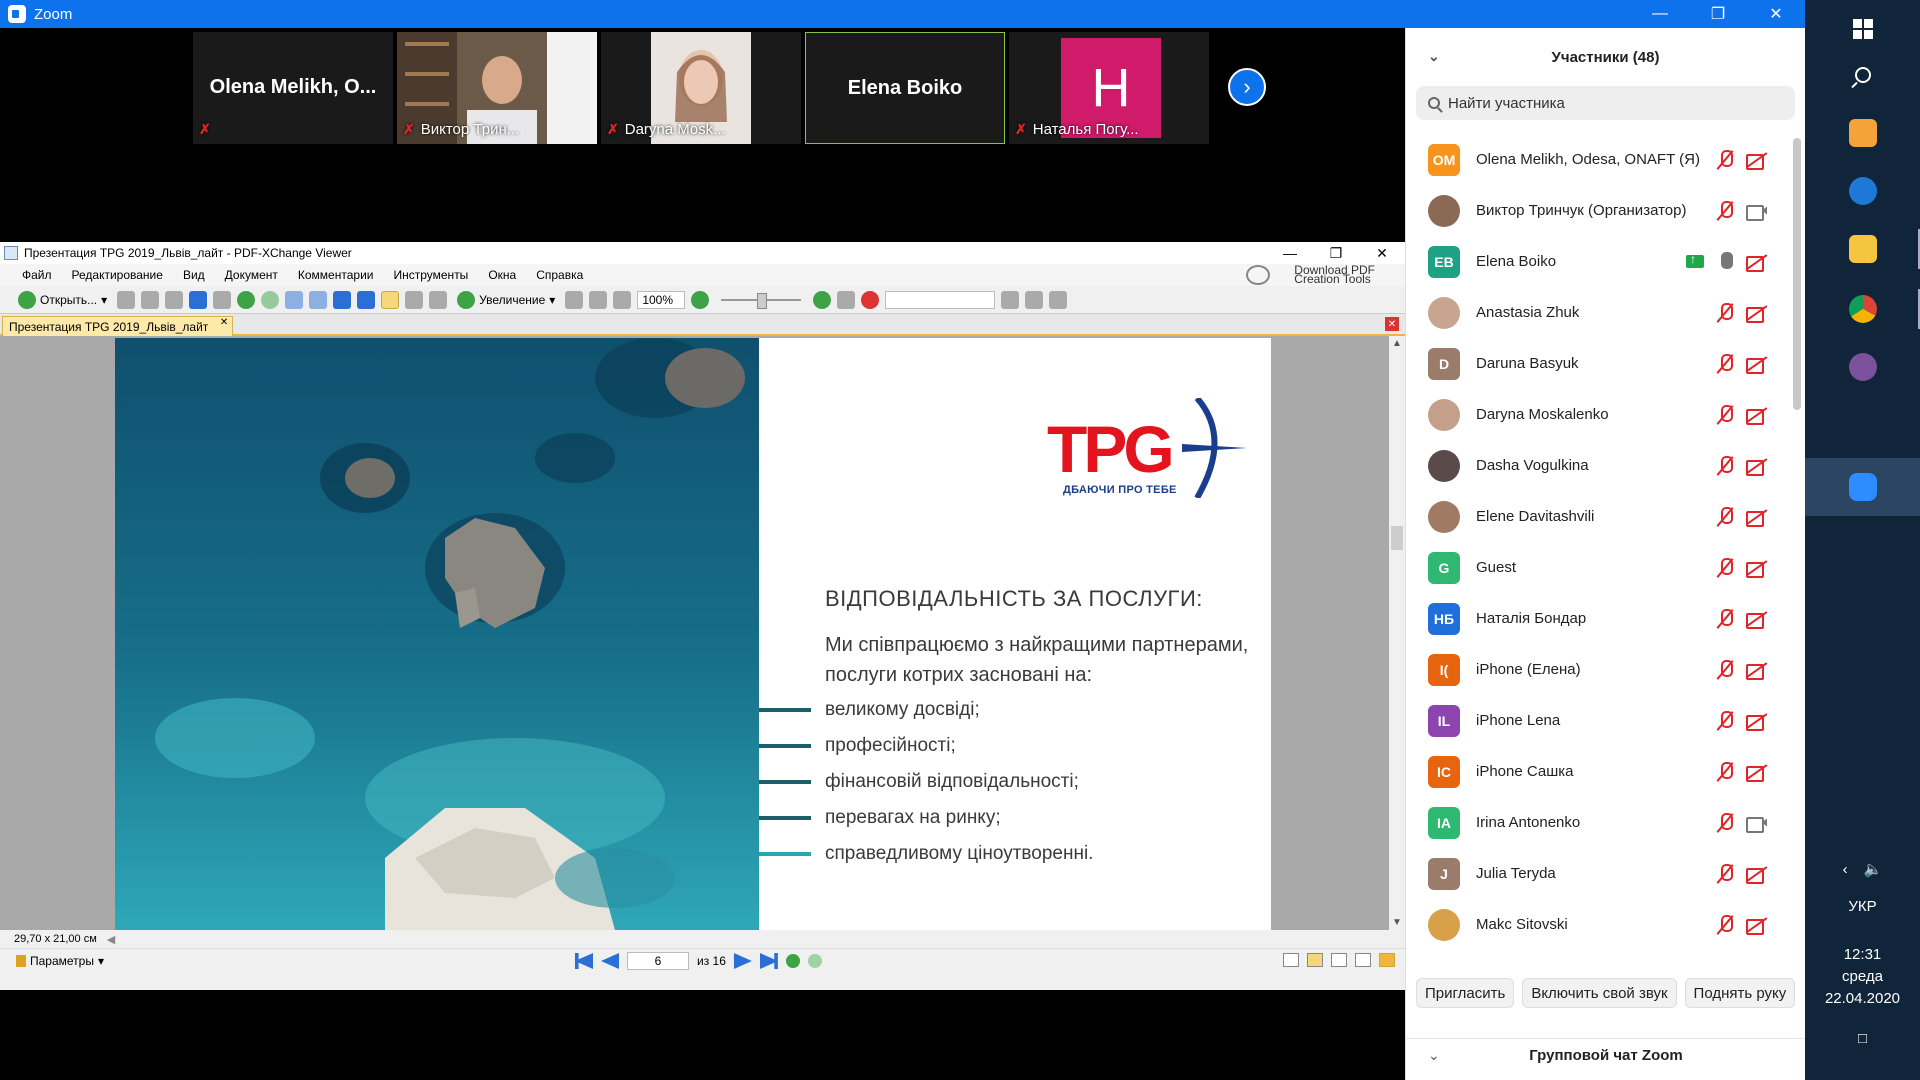 The image size is (1920, 1080). Describe the element at coordinates (846, 299) in the screenshot. I see `find-icon` at that location.